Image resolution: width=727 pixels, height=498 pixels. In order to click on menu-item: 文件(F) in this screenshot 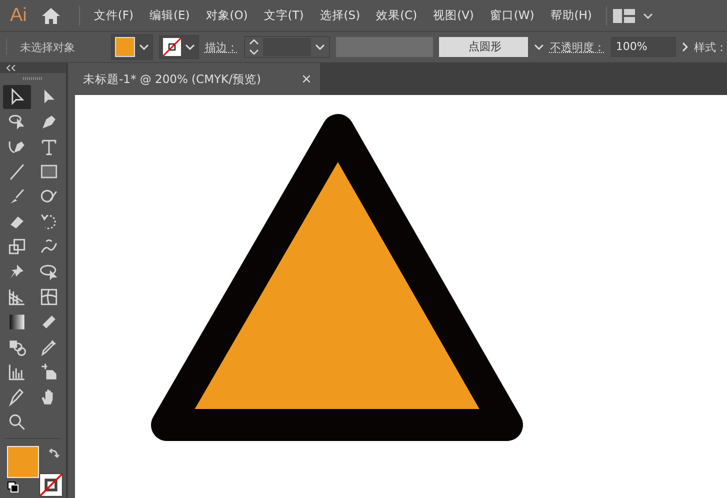, I will do `click(114, 15)`.